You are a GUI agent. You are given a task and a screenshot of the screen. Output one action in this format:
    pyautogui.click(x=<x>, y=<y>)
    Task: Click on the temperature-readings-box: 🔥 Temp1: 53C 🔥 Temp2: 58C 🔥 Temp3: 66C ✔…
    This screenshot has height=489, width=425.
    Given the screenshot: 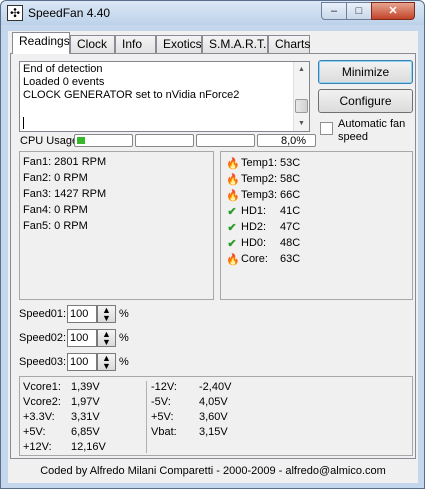 What is the action you would take?
    pyautogui.click(x=316, y=225)
    